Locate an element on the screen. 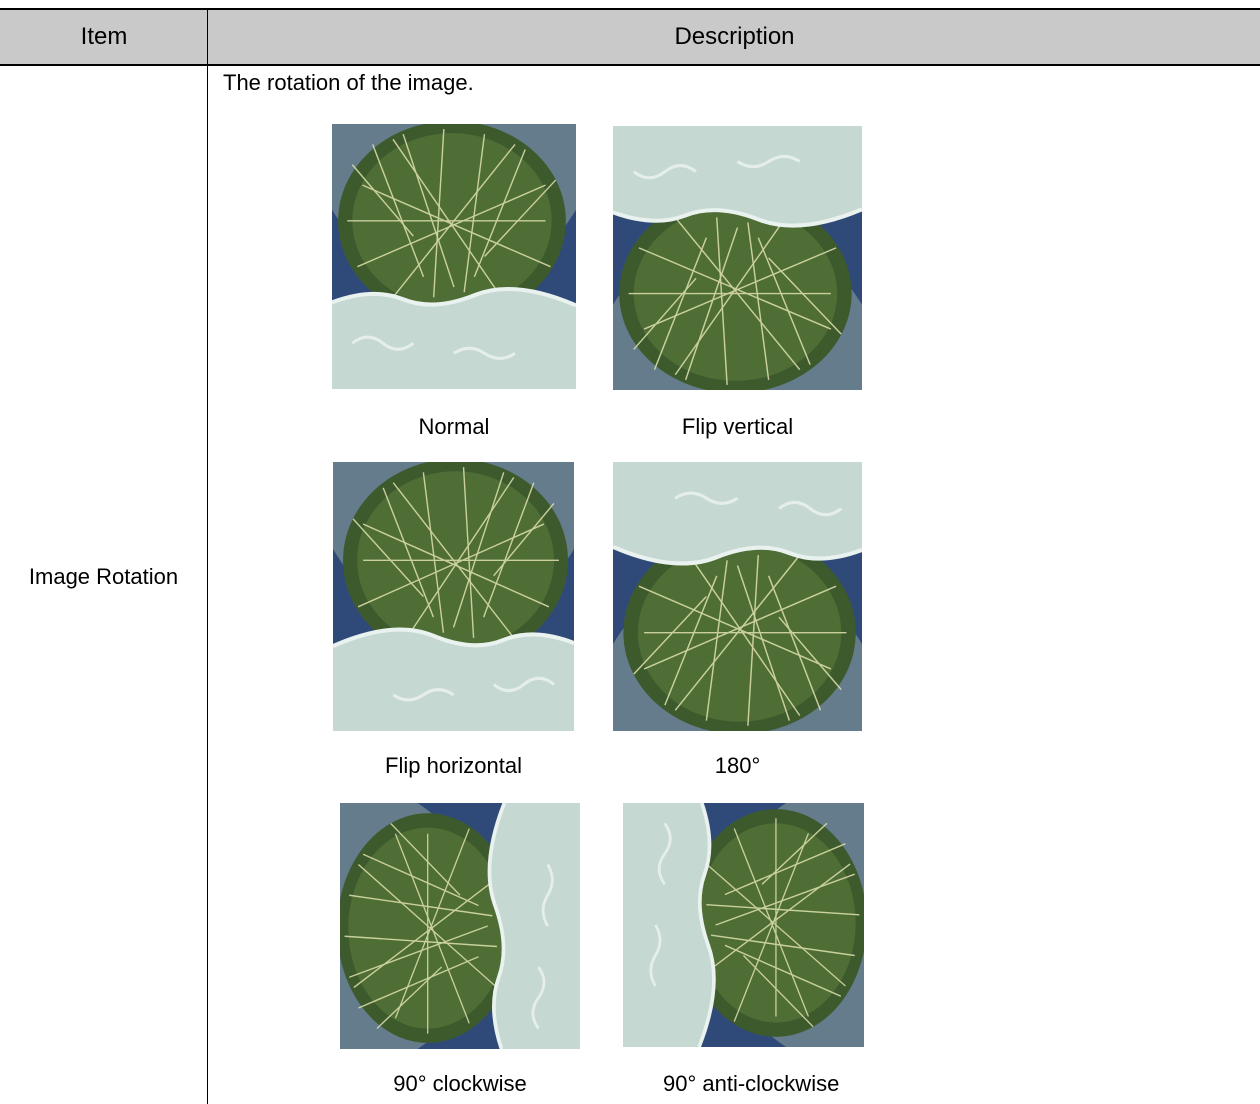 The width and height of the screenshot is (1260, 1104). photo-flip-horizontal is located at coordinates (453, 596).